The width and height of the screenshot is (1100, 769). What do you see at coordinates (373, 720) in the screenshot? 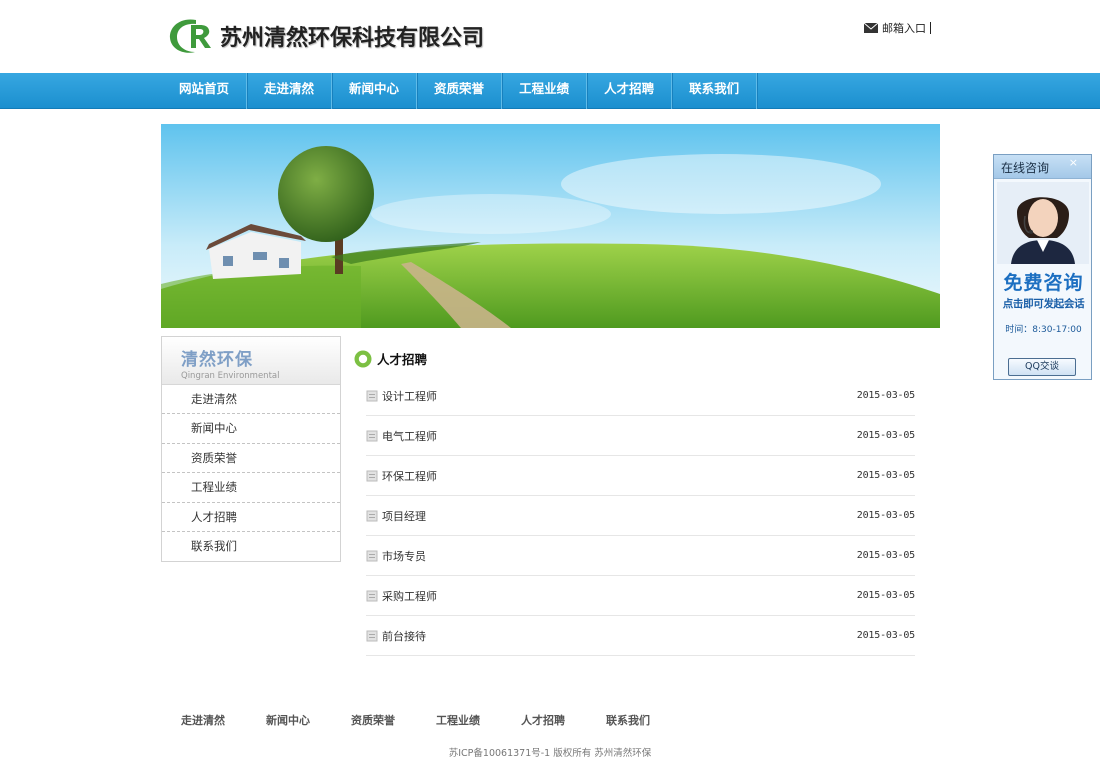
I see `footer-link-honors: 资质荣誉` at bounding box center [373, 720].